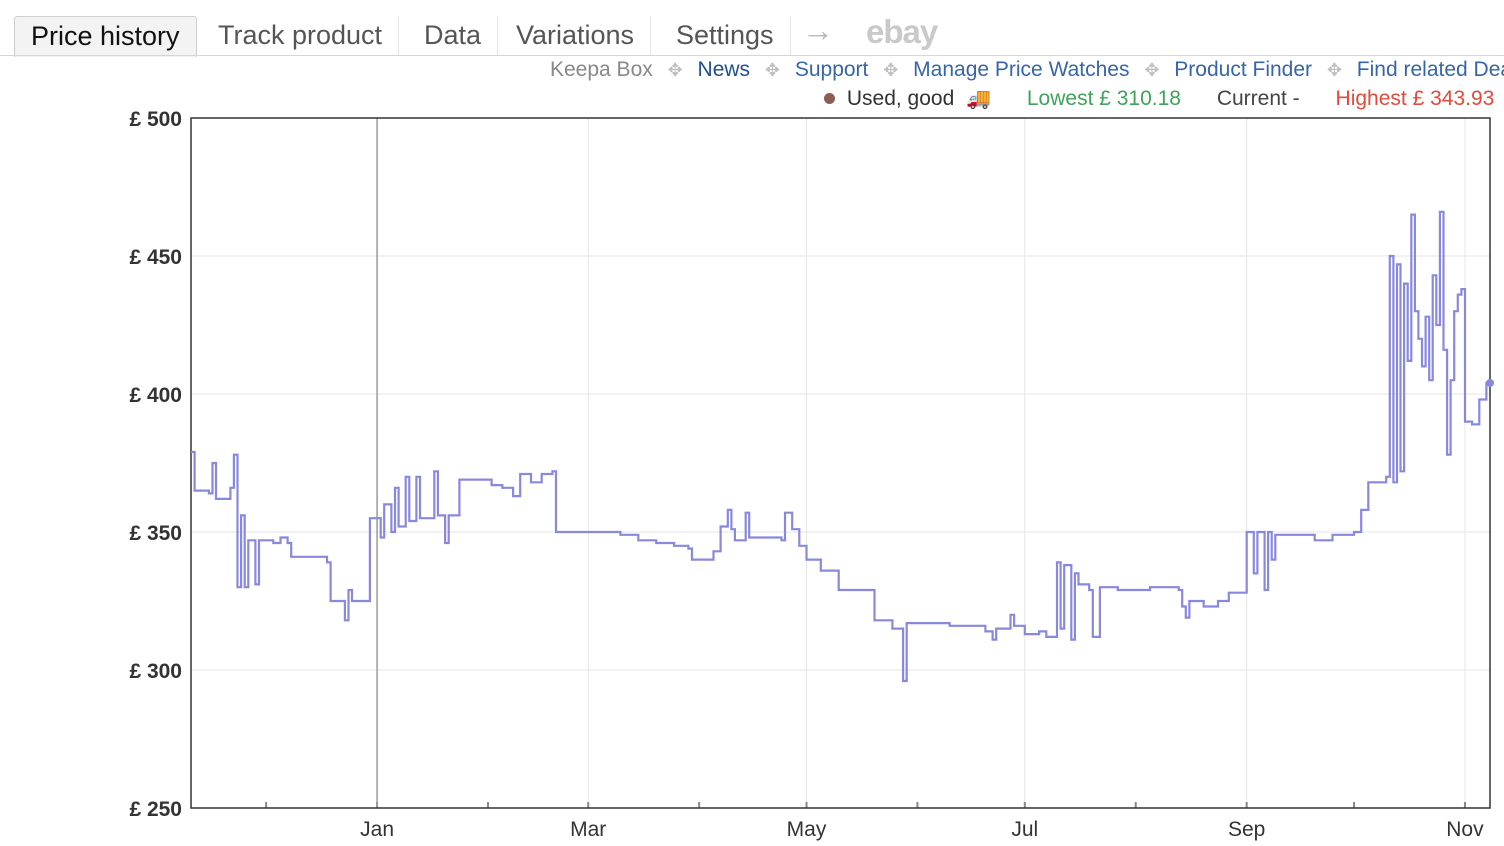  What do you see at coordinates (724, 70) in the screenshot?
I see `link-news: News` at bounding box center [724, 70].